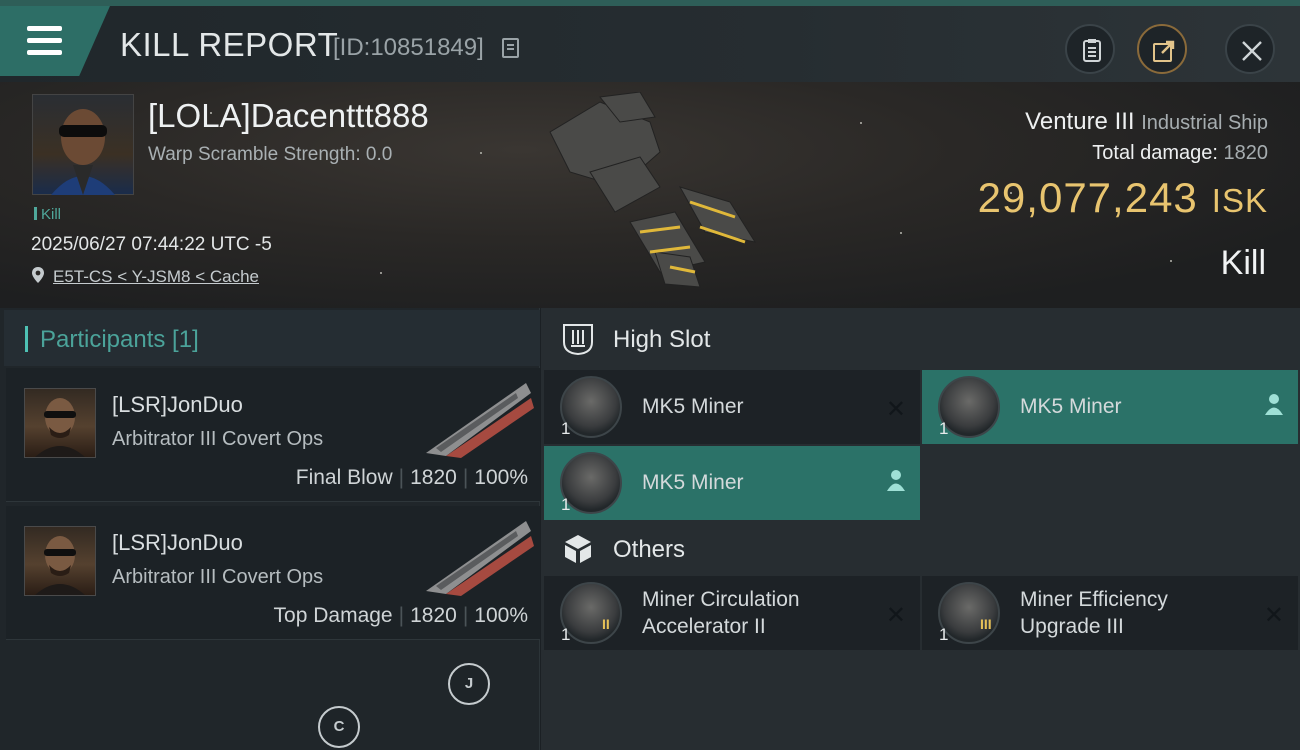 Image resolution: width=1300 pixels, height=750 pixels. What do you see at coordinates (1155, 153) in the screenshot?
I see `total-damage-label: Total damage:` at bounding box center [1155, 153].